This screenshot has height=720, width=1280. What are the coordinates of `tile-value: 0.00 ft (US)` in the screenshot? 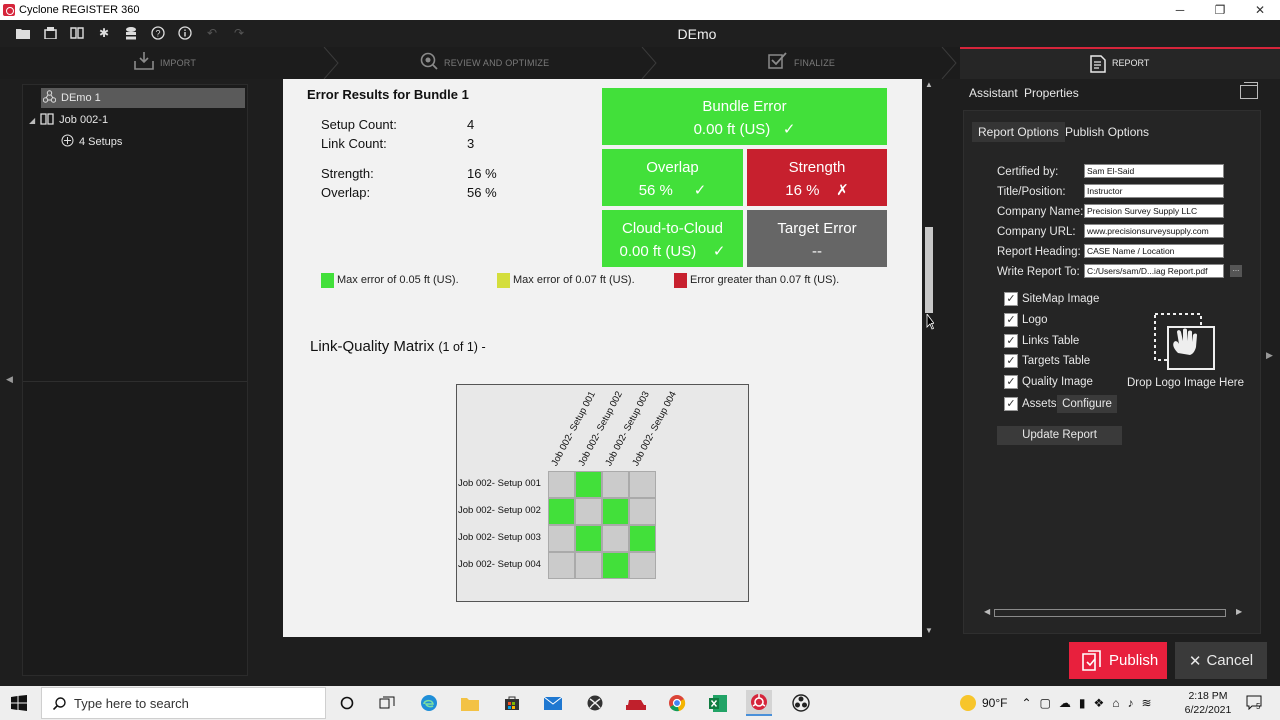 It's located at (732, 129).